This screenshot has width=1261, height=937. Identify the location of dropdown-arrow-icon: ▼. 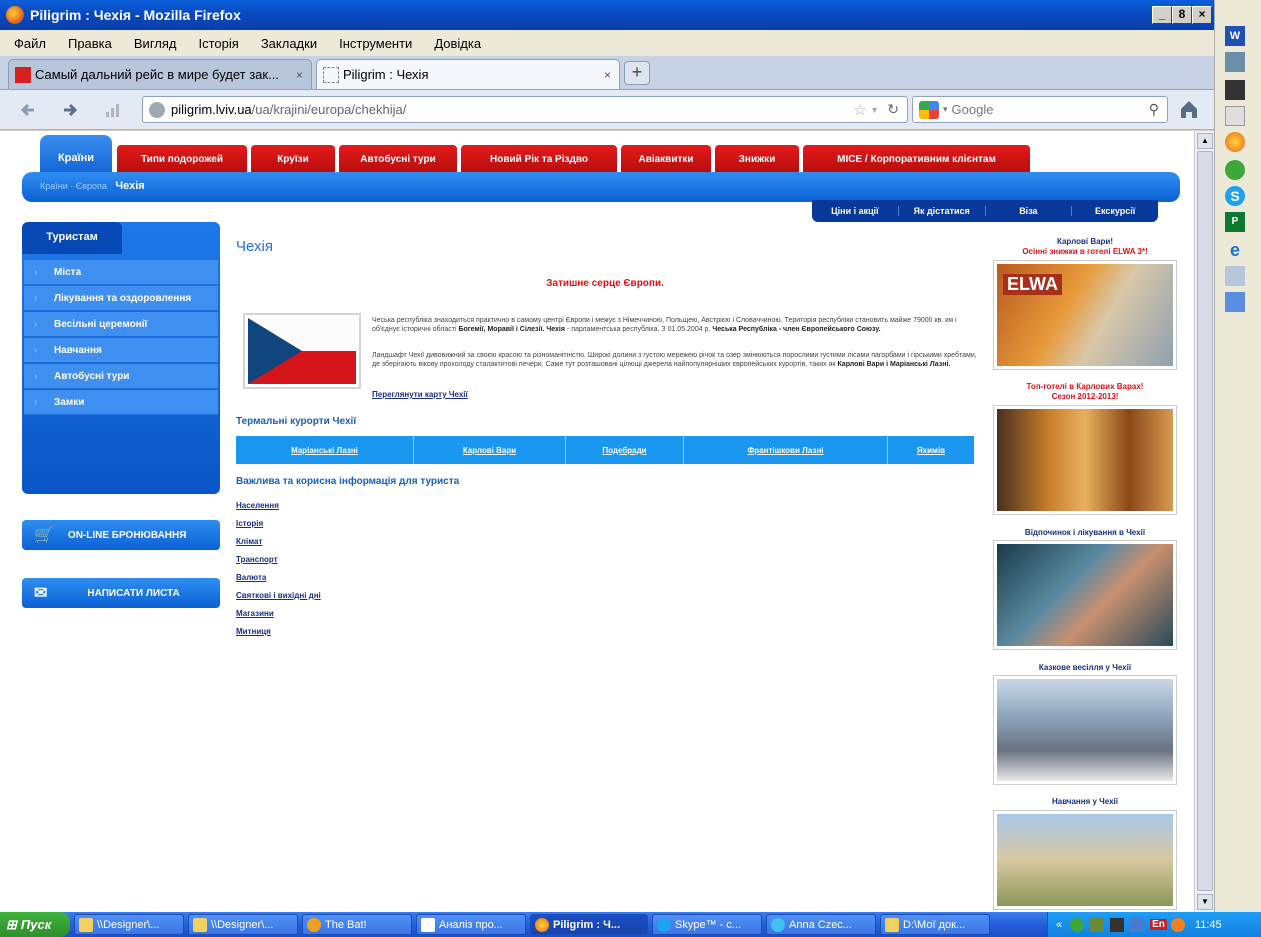
(874, 110).